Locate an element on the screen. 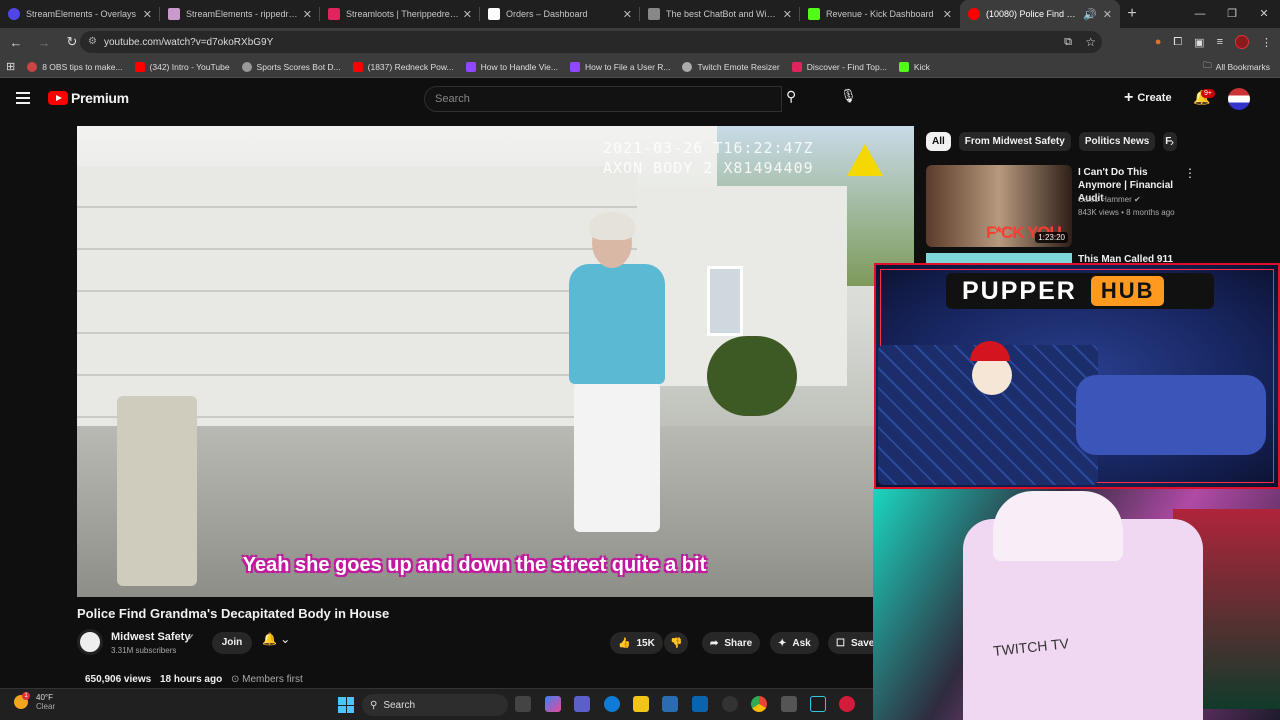 This screenshot has width=1280, height=720. chip-politics-news: Politics News is located at coordinates (1117, 141).